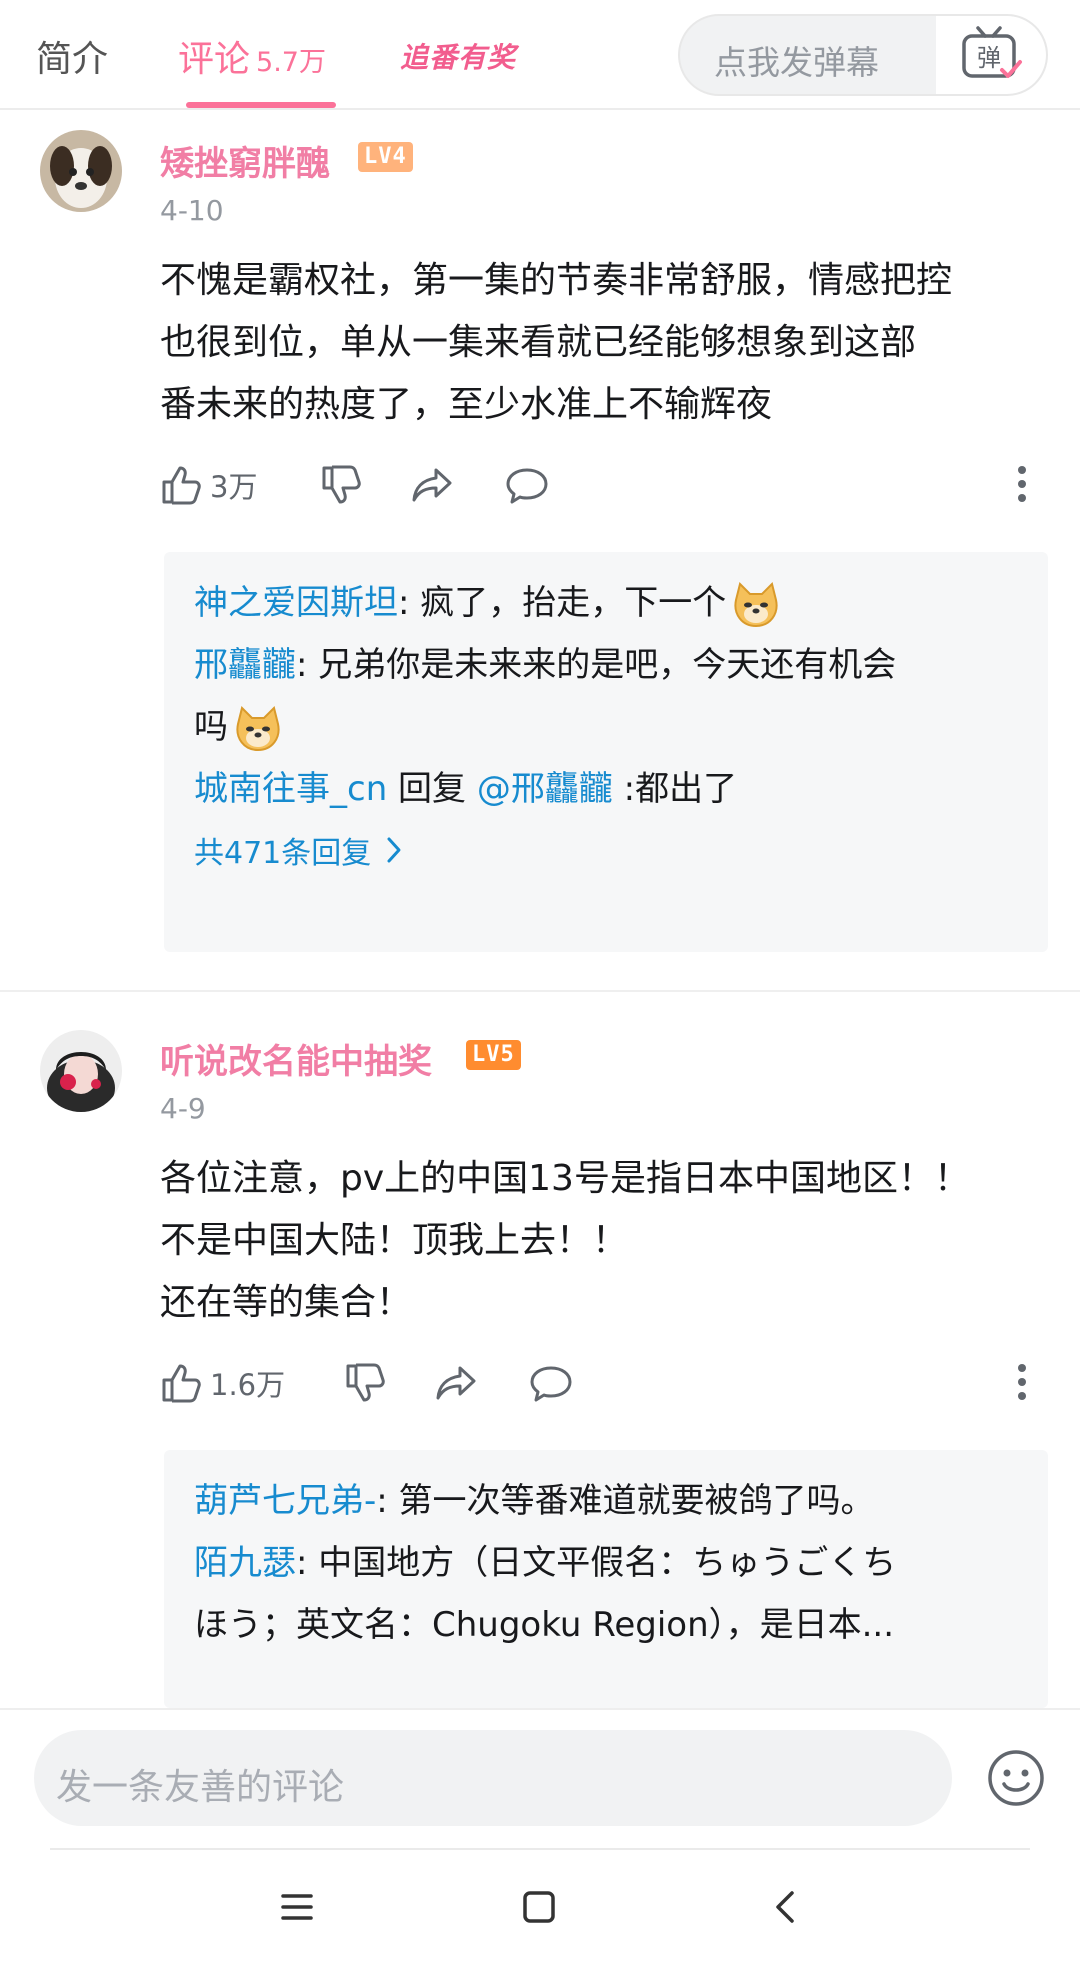 Image resolution: width=1080 pixels, height=1976 pixels. Describe the element at coordinates (394, 850) in the screenshot. I see `chevron-right-icon` at that location.